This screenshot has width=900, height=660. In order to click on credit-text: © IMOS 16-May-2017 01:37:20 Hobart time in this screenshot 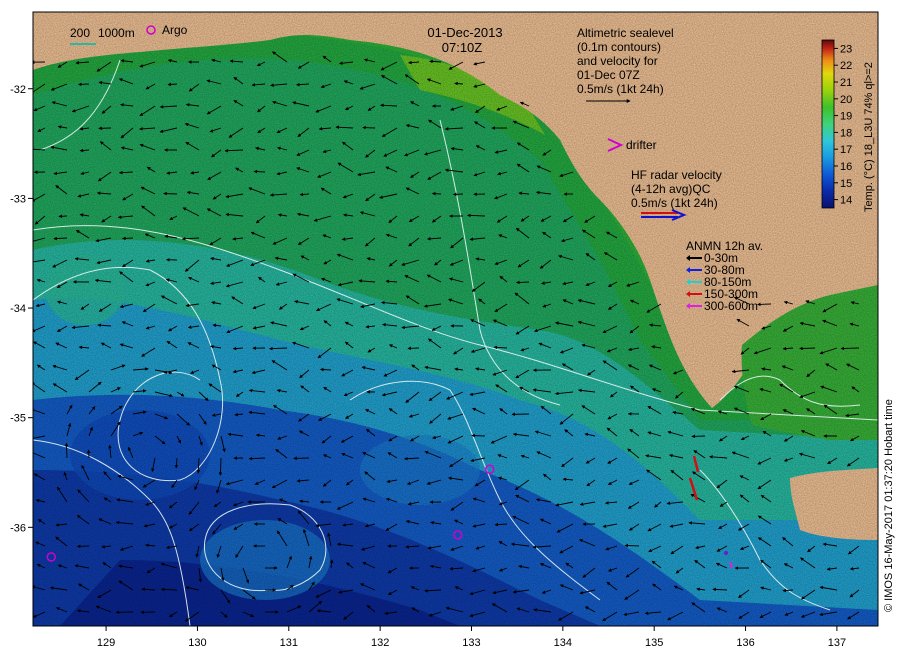, I will do `click(889, 505)`.